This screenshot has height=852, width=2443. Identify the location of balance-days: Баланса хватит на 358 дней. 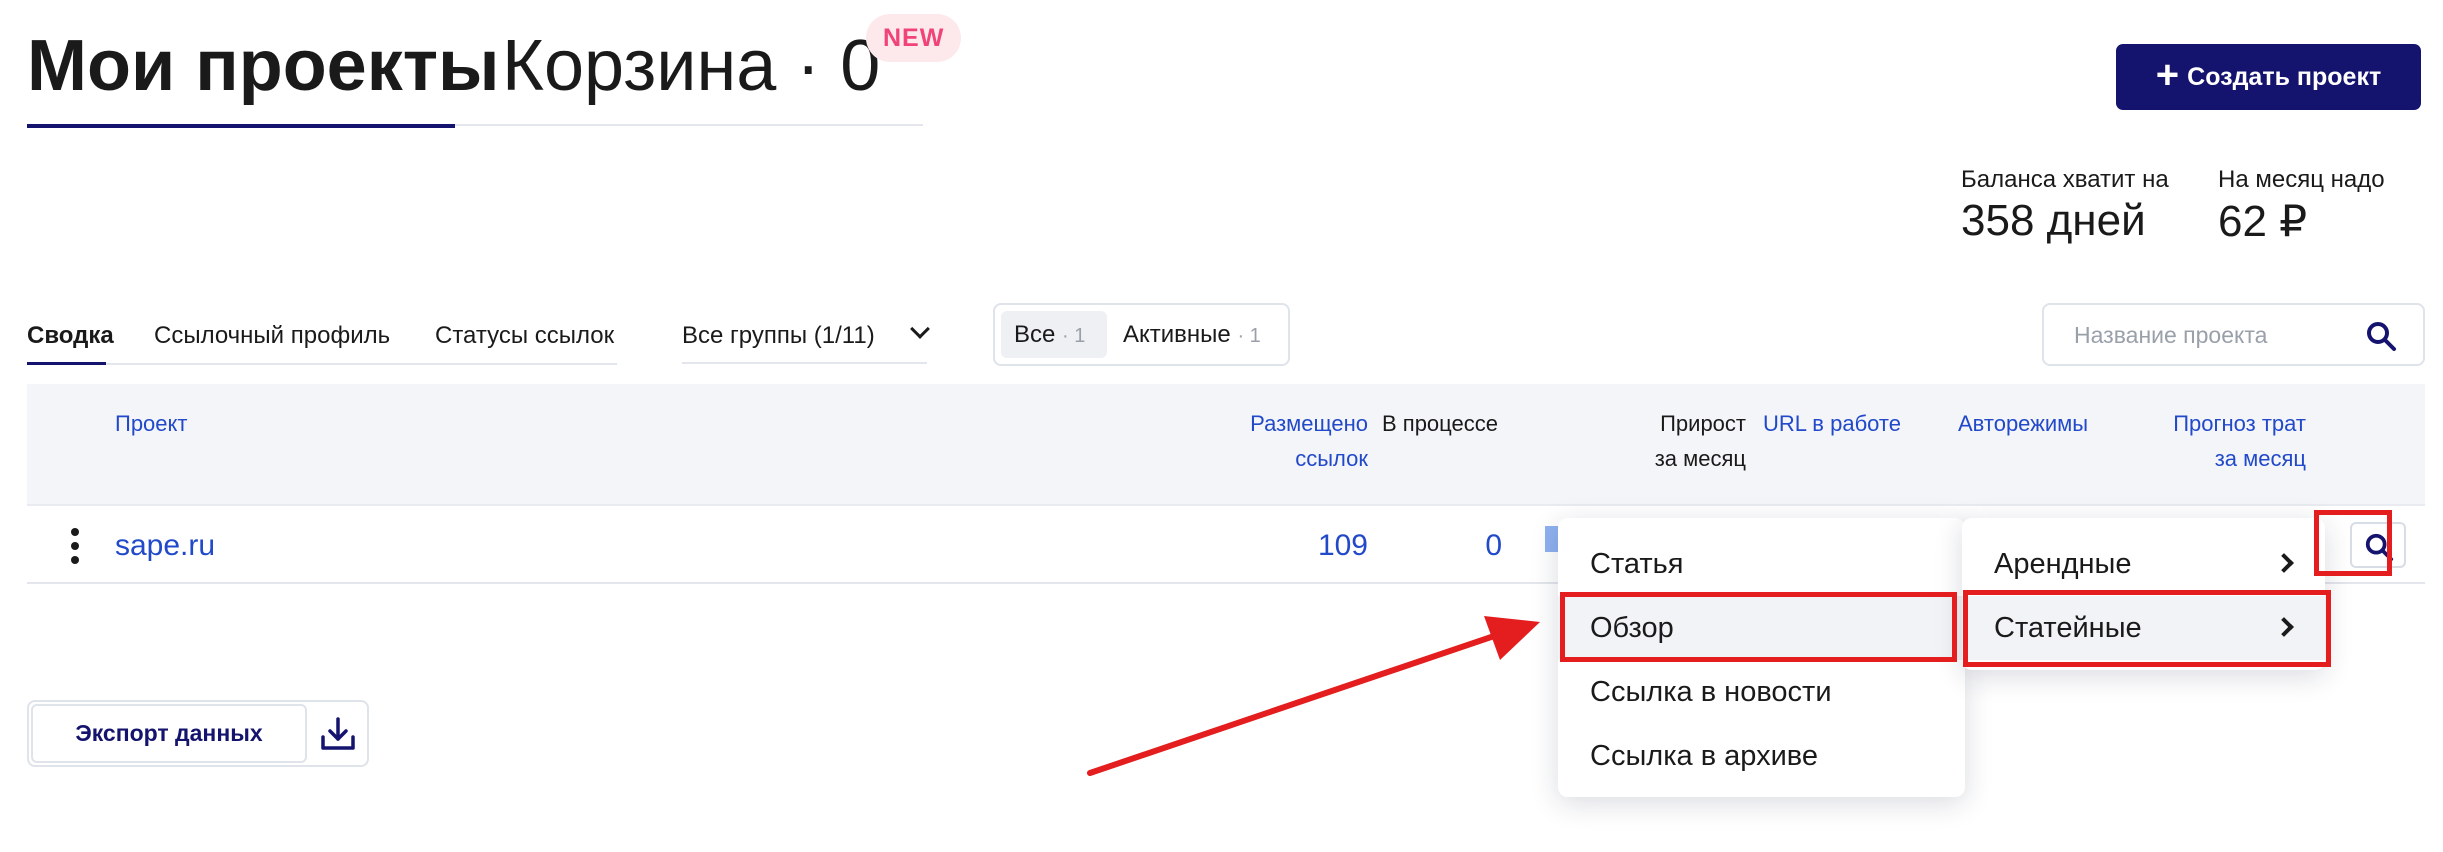
(2065, 206).